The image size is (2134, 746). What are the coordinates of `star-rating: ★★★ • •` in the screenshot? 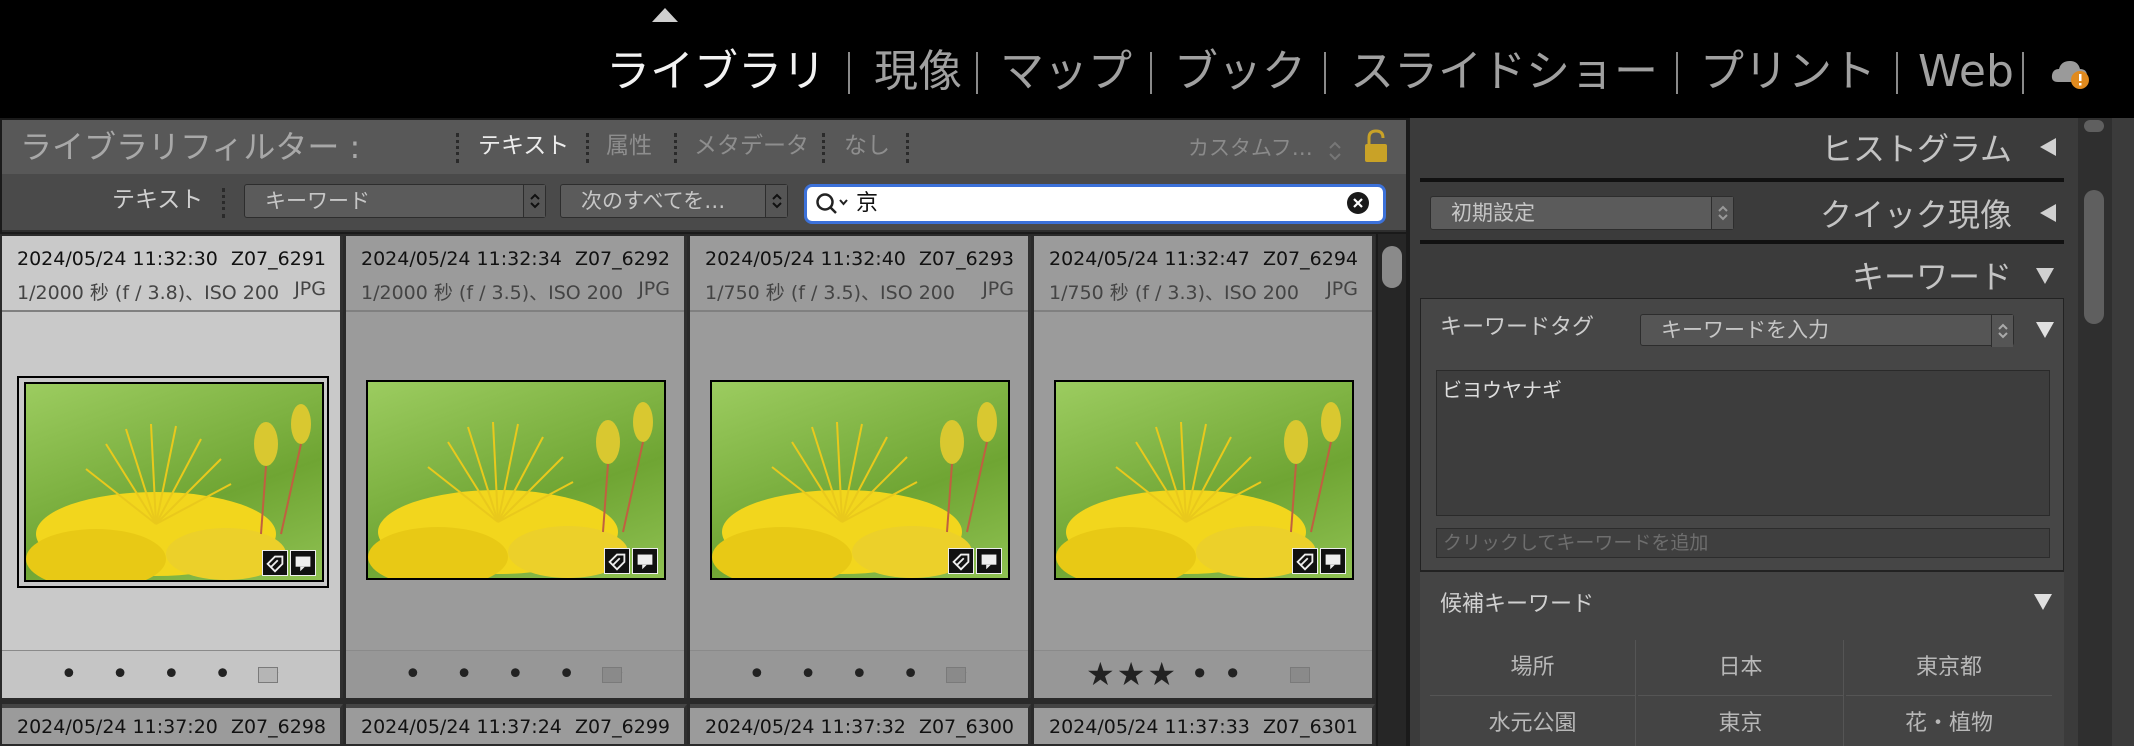 It's located at (1165, 674).